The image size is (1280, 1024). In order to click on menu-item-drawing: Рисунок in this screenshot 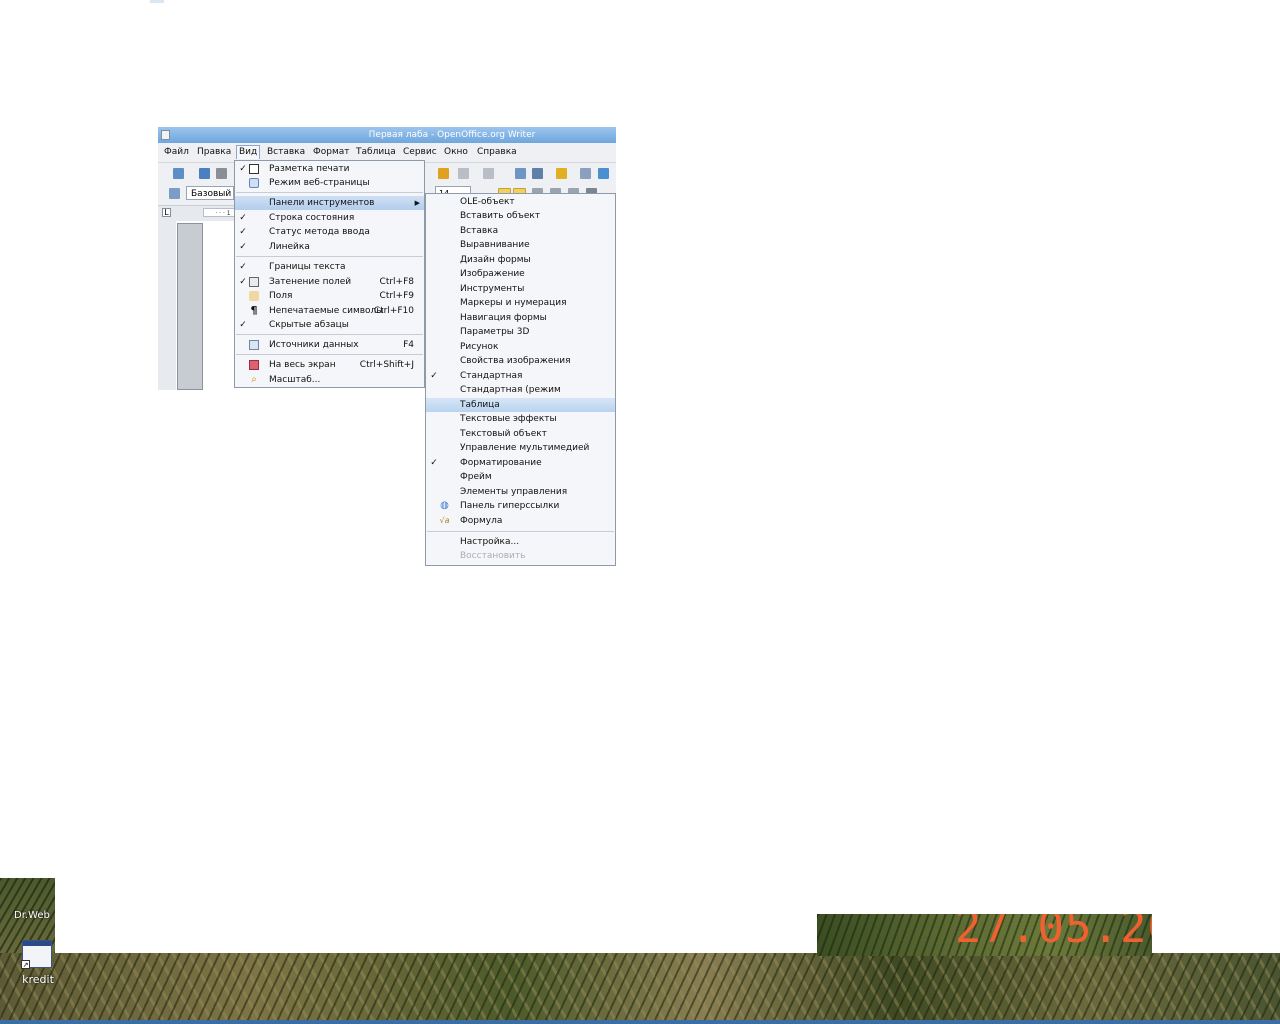, I will do `click(520, 347)`.